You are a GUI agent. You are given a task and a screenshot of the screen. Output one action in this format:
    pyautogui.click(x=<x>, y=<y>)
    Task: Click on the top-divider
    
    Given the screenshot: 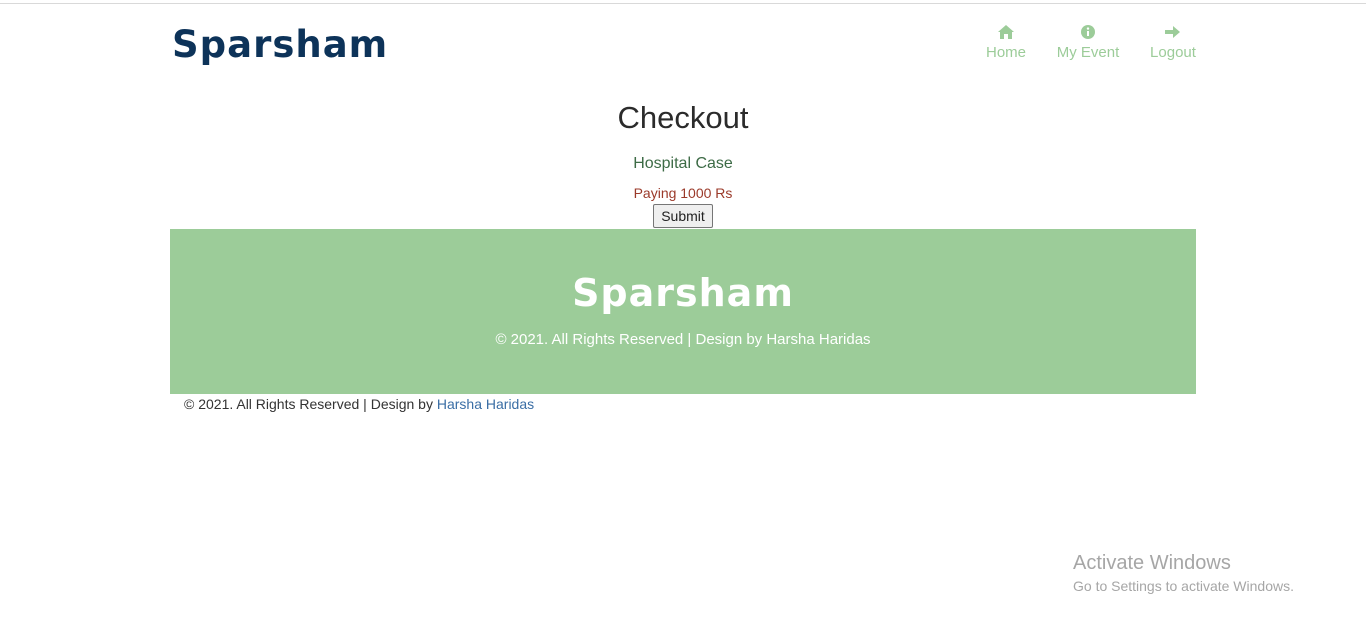 What is the action you would take?
    pyautogui.click(x=683, y=3)
    